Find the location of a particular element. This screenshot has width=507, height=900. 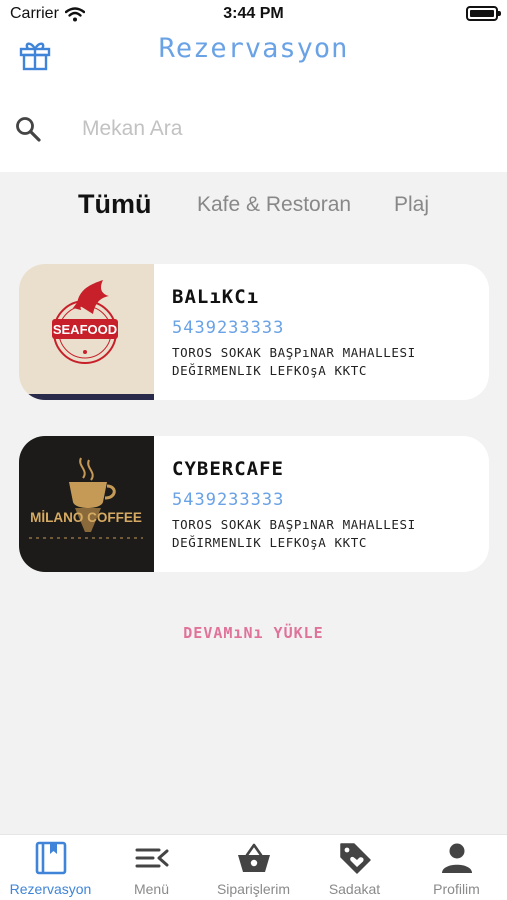

person-icon is located at coordinates (457, 858).